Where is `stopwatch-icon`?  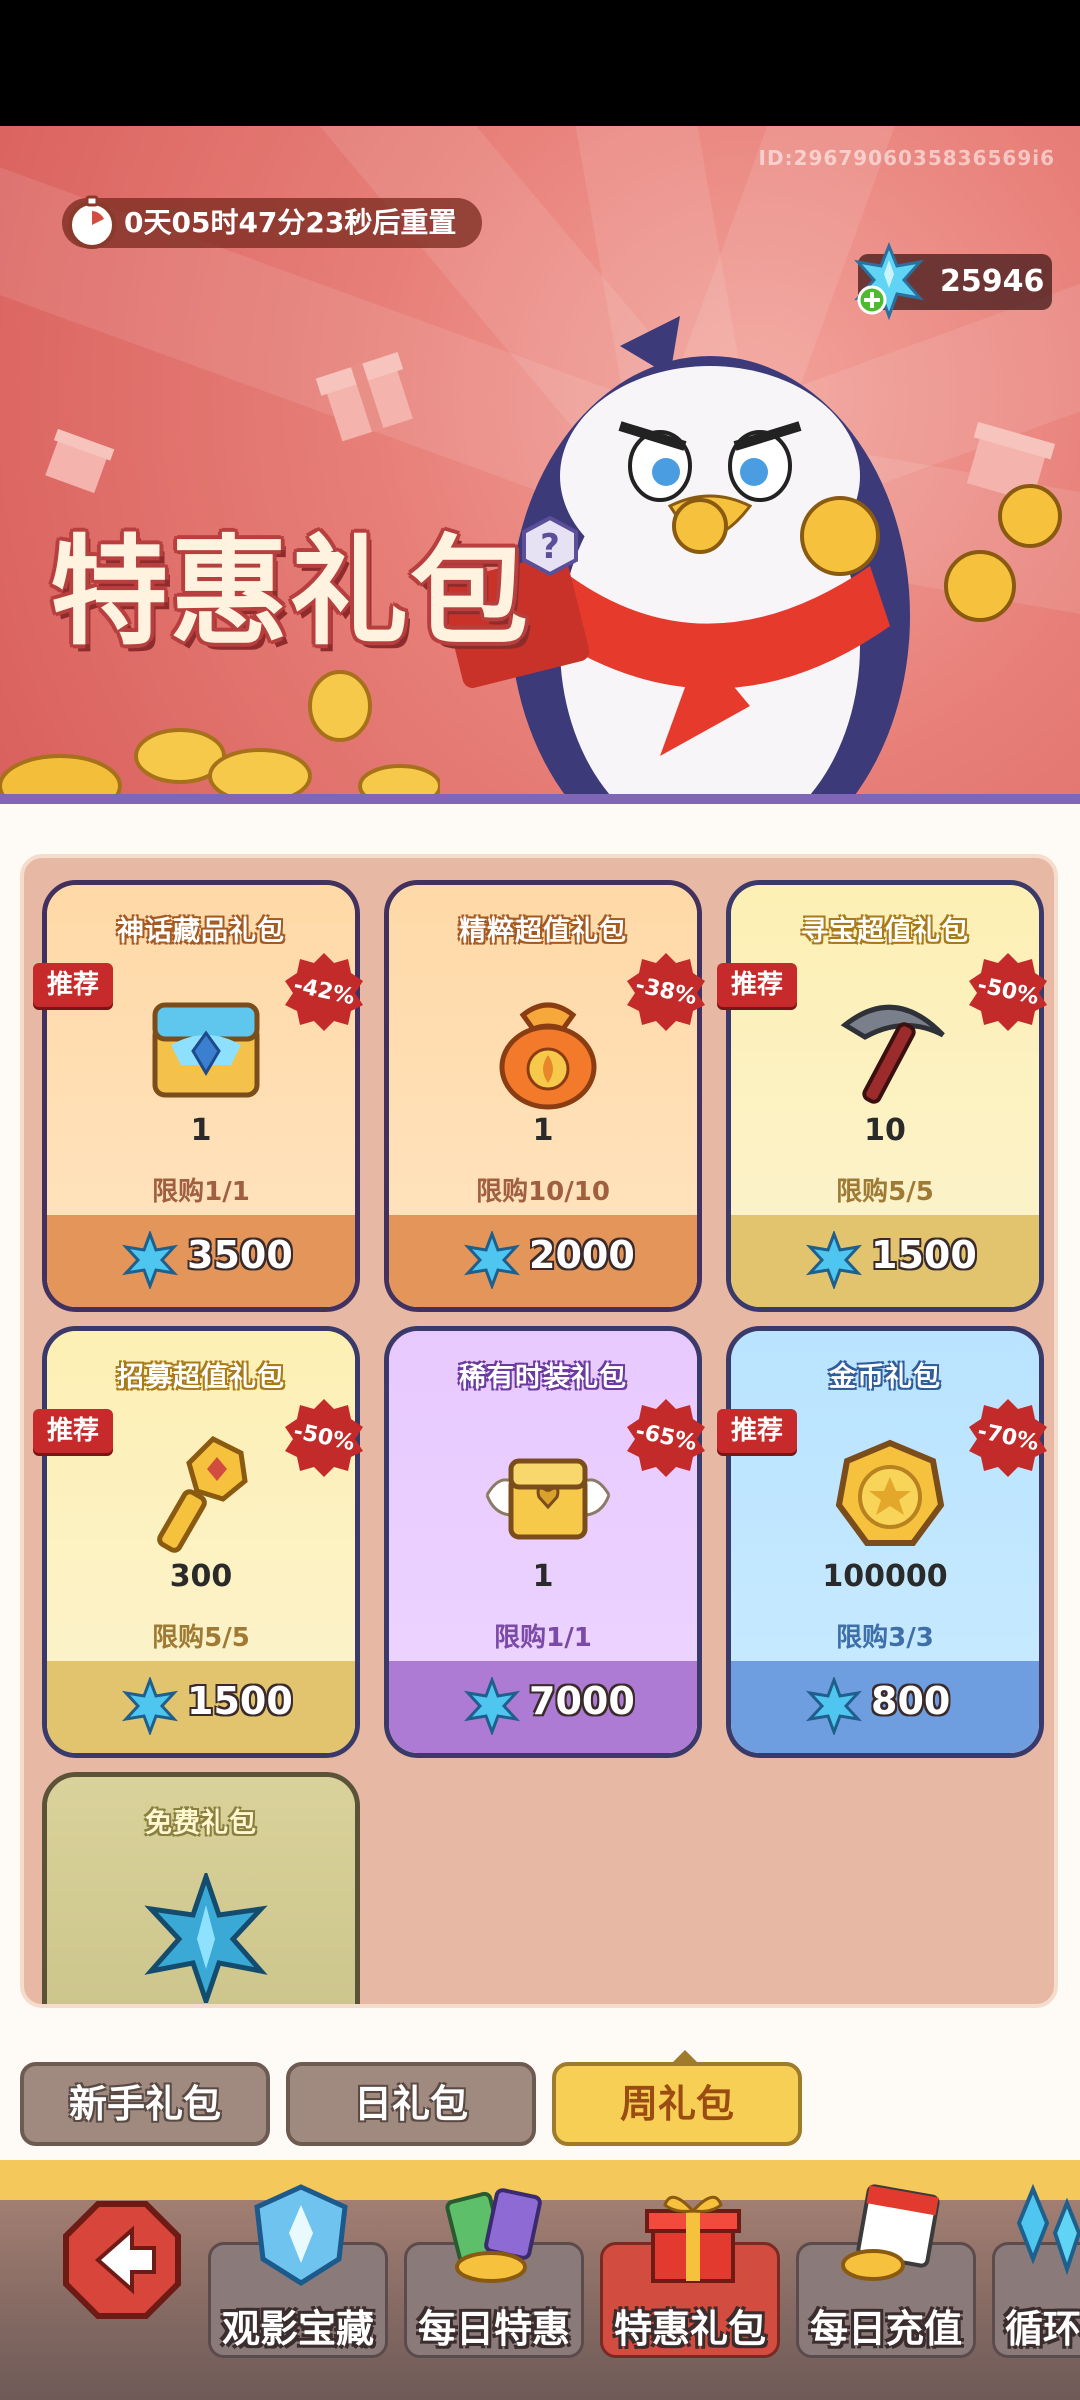
stopwatch-icon is located at coordinates (92, 222).